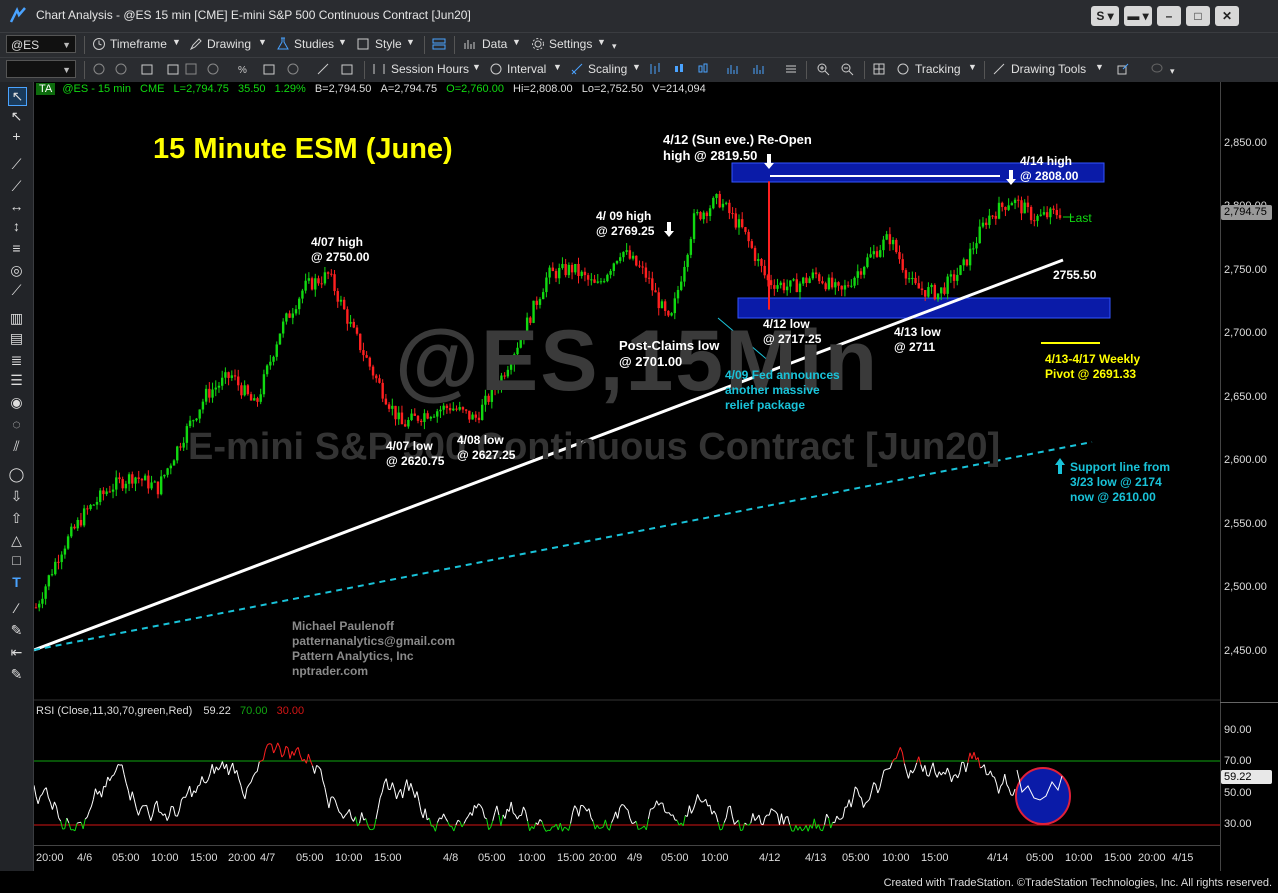 The height and width of the screenshot is (893, 1278). I want to click on studies-menu: Studies, so click(314, 44).